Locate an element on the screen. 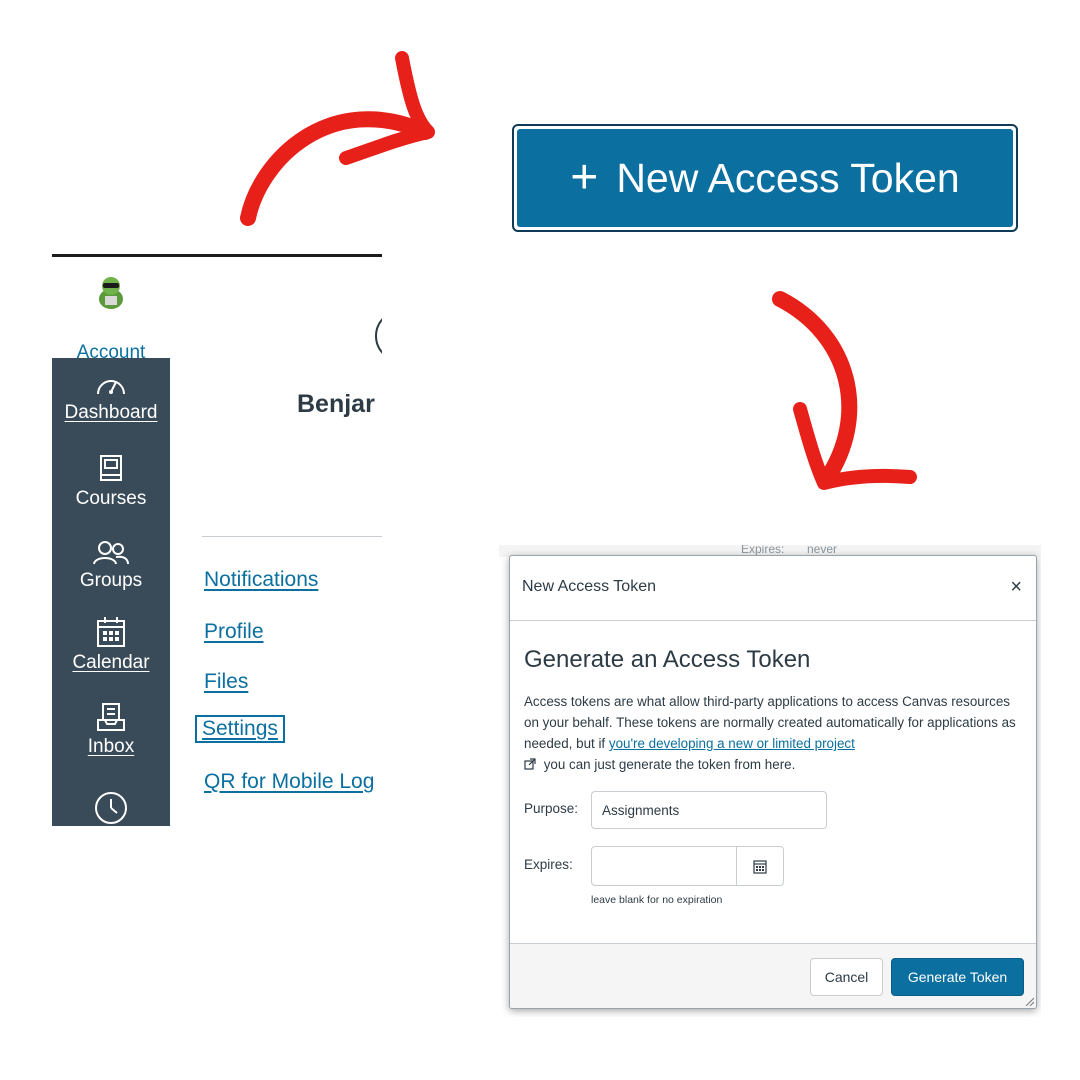 This screenshot has height=1080, width=1080. new-access-token-button: + New Access Token is located at coordinates (765, 178).